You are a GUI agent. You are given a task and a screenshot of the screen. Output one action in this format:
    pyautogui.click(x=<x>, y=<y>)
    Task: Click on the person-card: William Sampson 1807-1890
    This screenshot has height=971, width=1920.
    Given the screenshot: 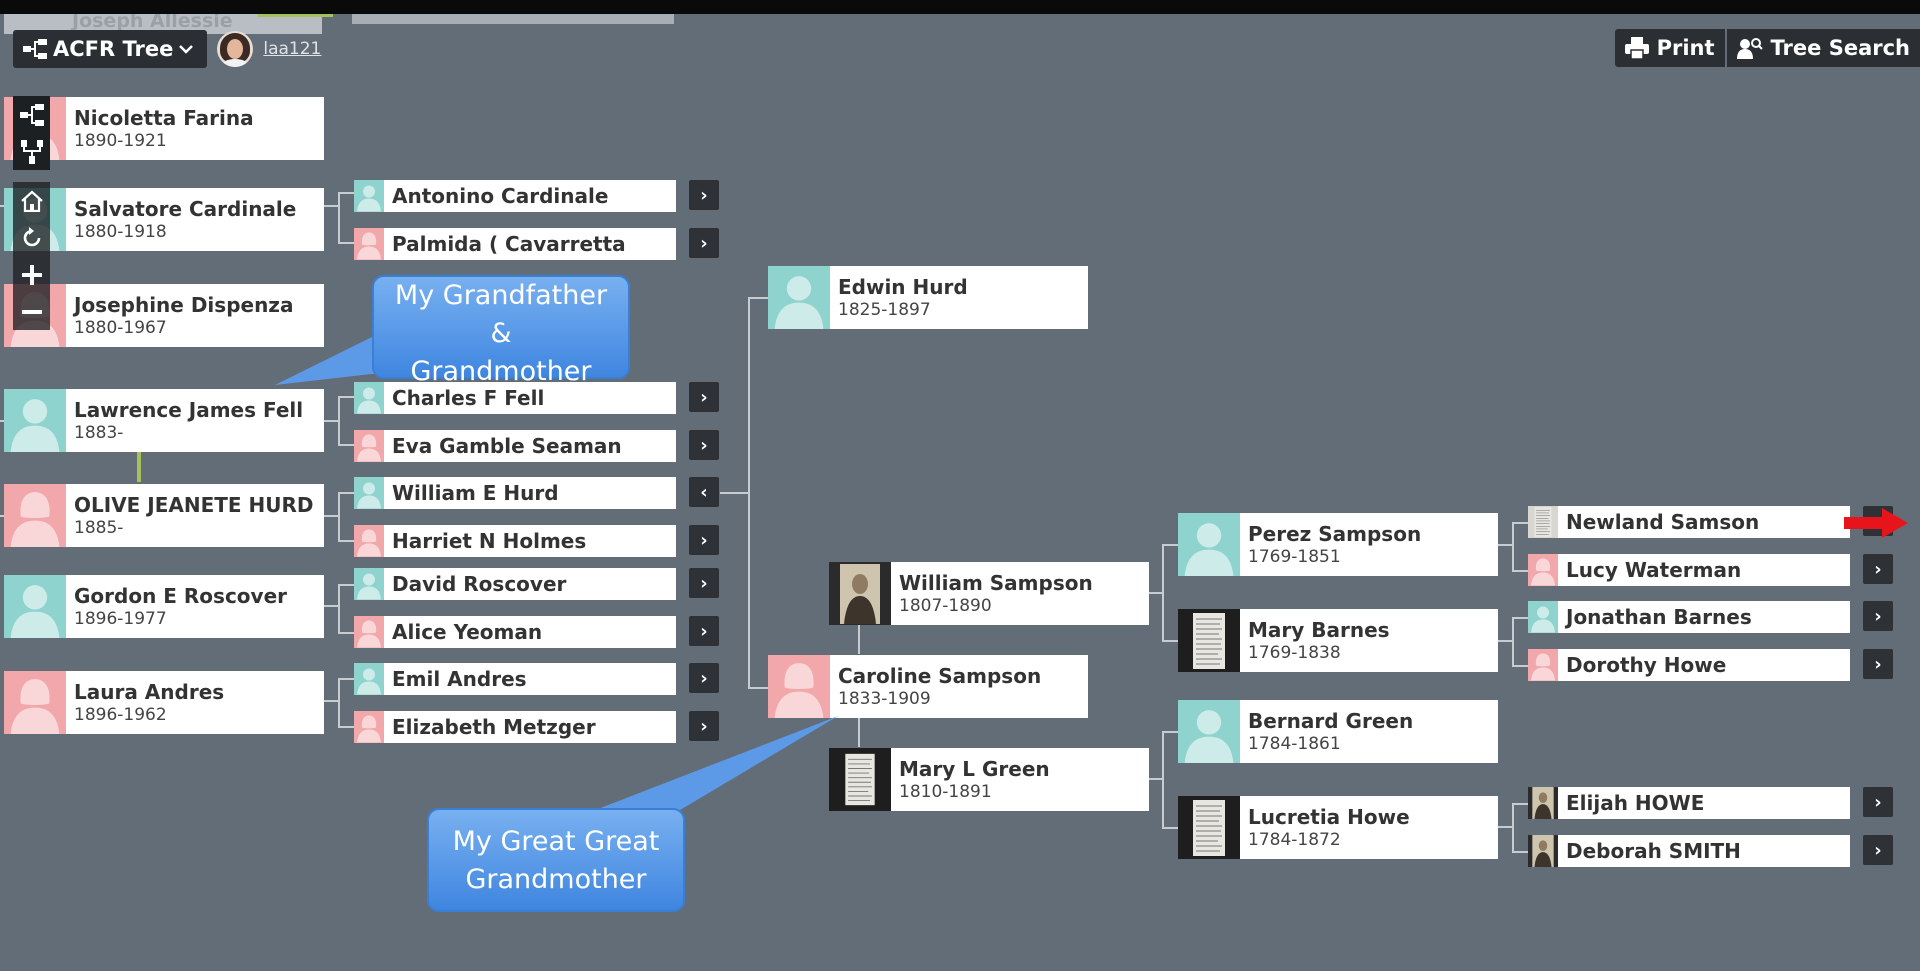 What is the action you would take?
    pyautogui.click(x=989, y=593)
    